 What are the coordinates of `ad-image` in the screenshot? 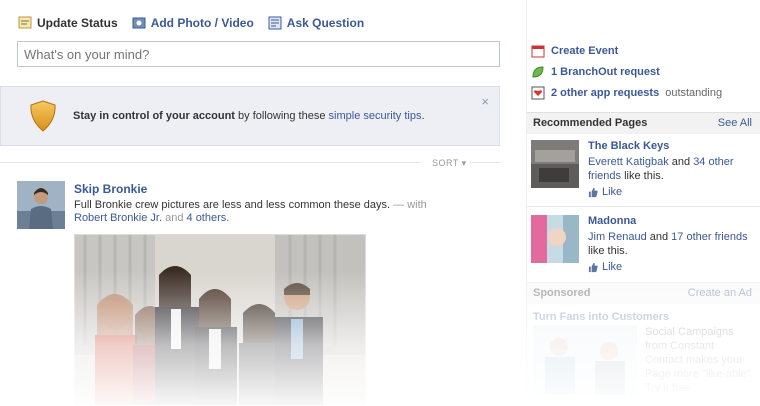 It's located at (585, 360).